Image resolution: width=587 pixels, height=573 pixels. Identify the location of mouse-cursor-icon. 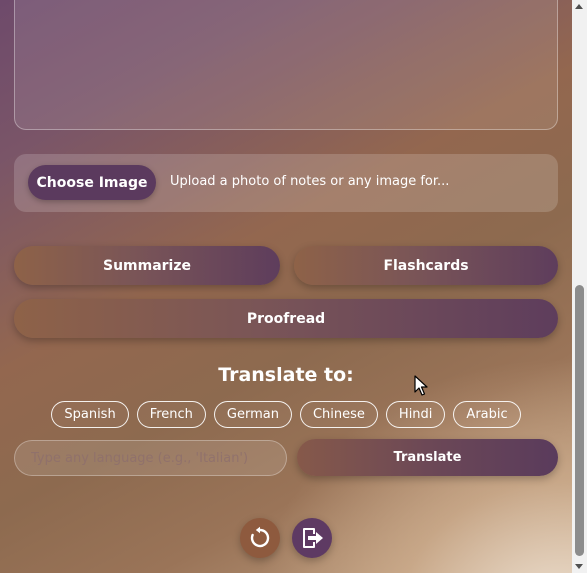
(421, 388).